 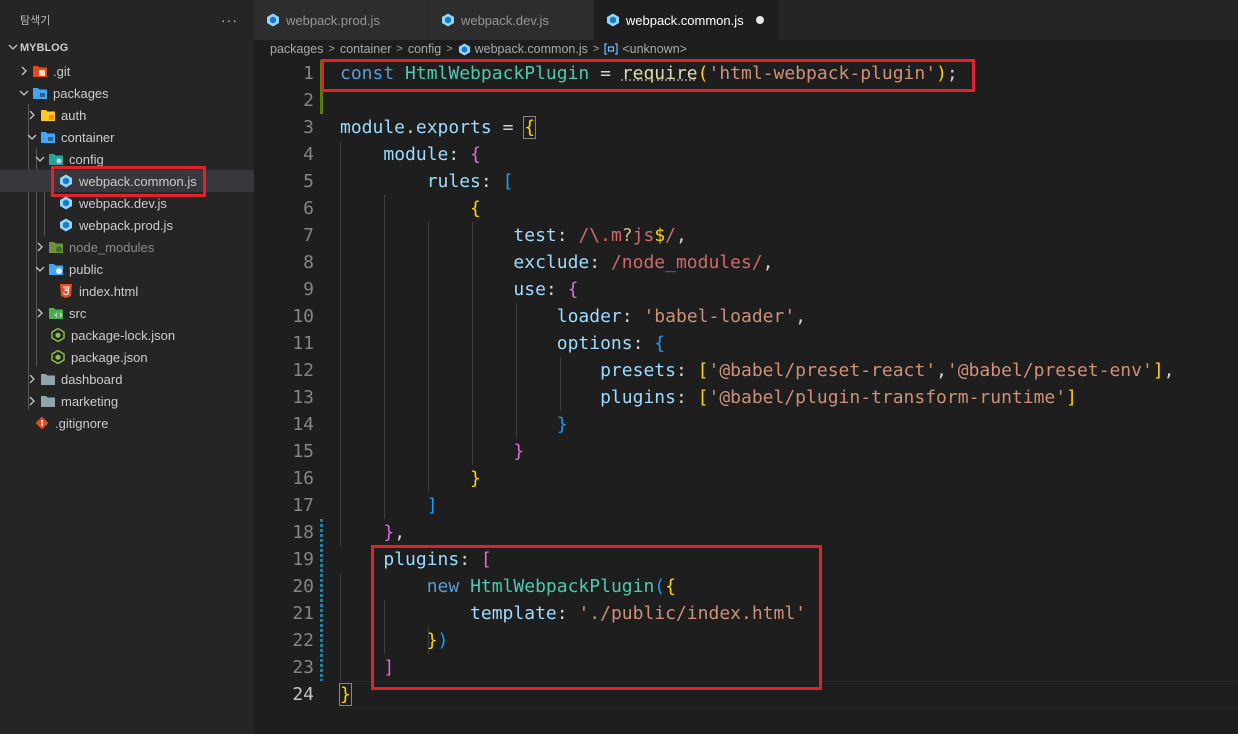 What do you see at coordinates (453, 181) in the screenshot?
I see `code-token: rules` at bounding box center [453, 181].